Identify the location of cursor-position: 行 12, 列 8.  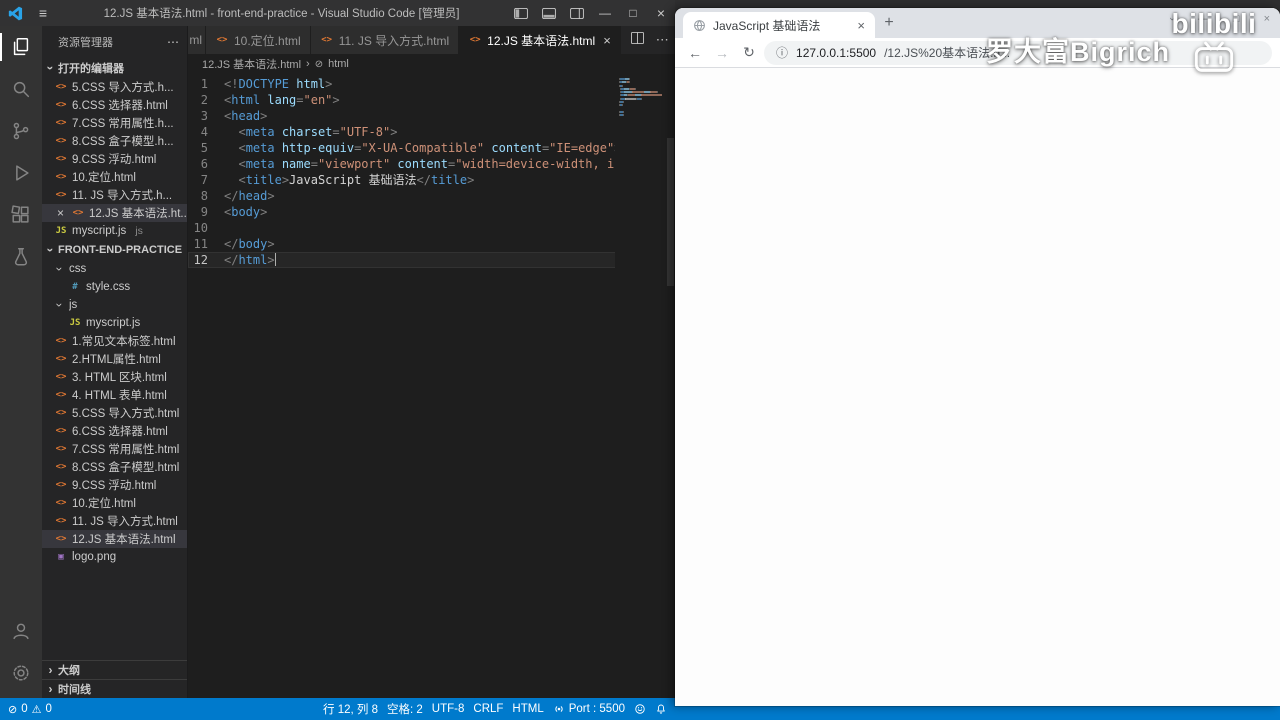
(350, 709).